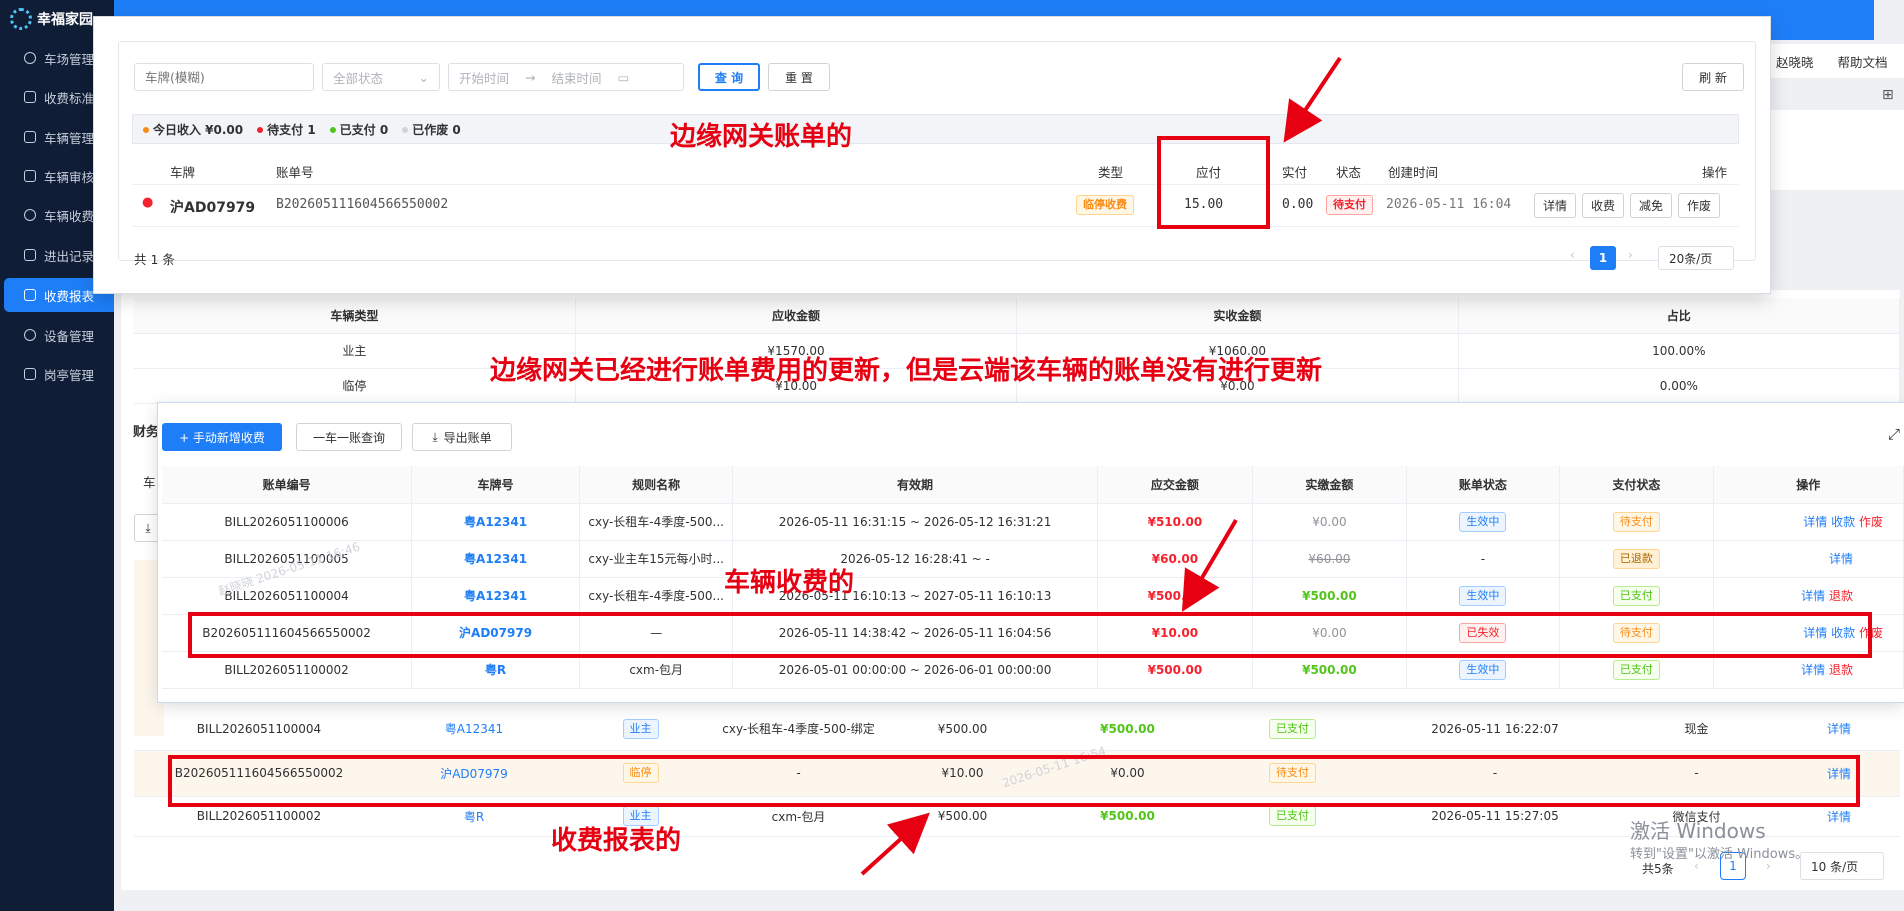 The height and width of the screenshot is (911, 1904). Describe the element at coordinates (895, 844) in the screenshot. I see `arrow-to-report-row` at that location.